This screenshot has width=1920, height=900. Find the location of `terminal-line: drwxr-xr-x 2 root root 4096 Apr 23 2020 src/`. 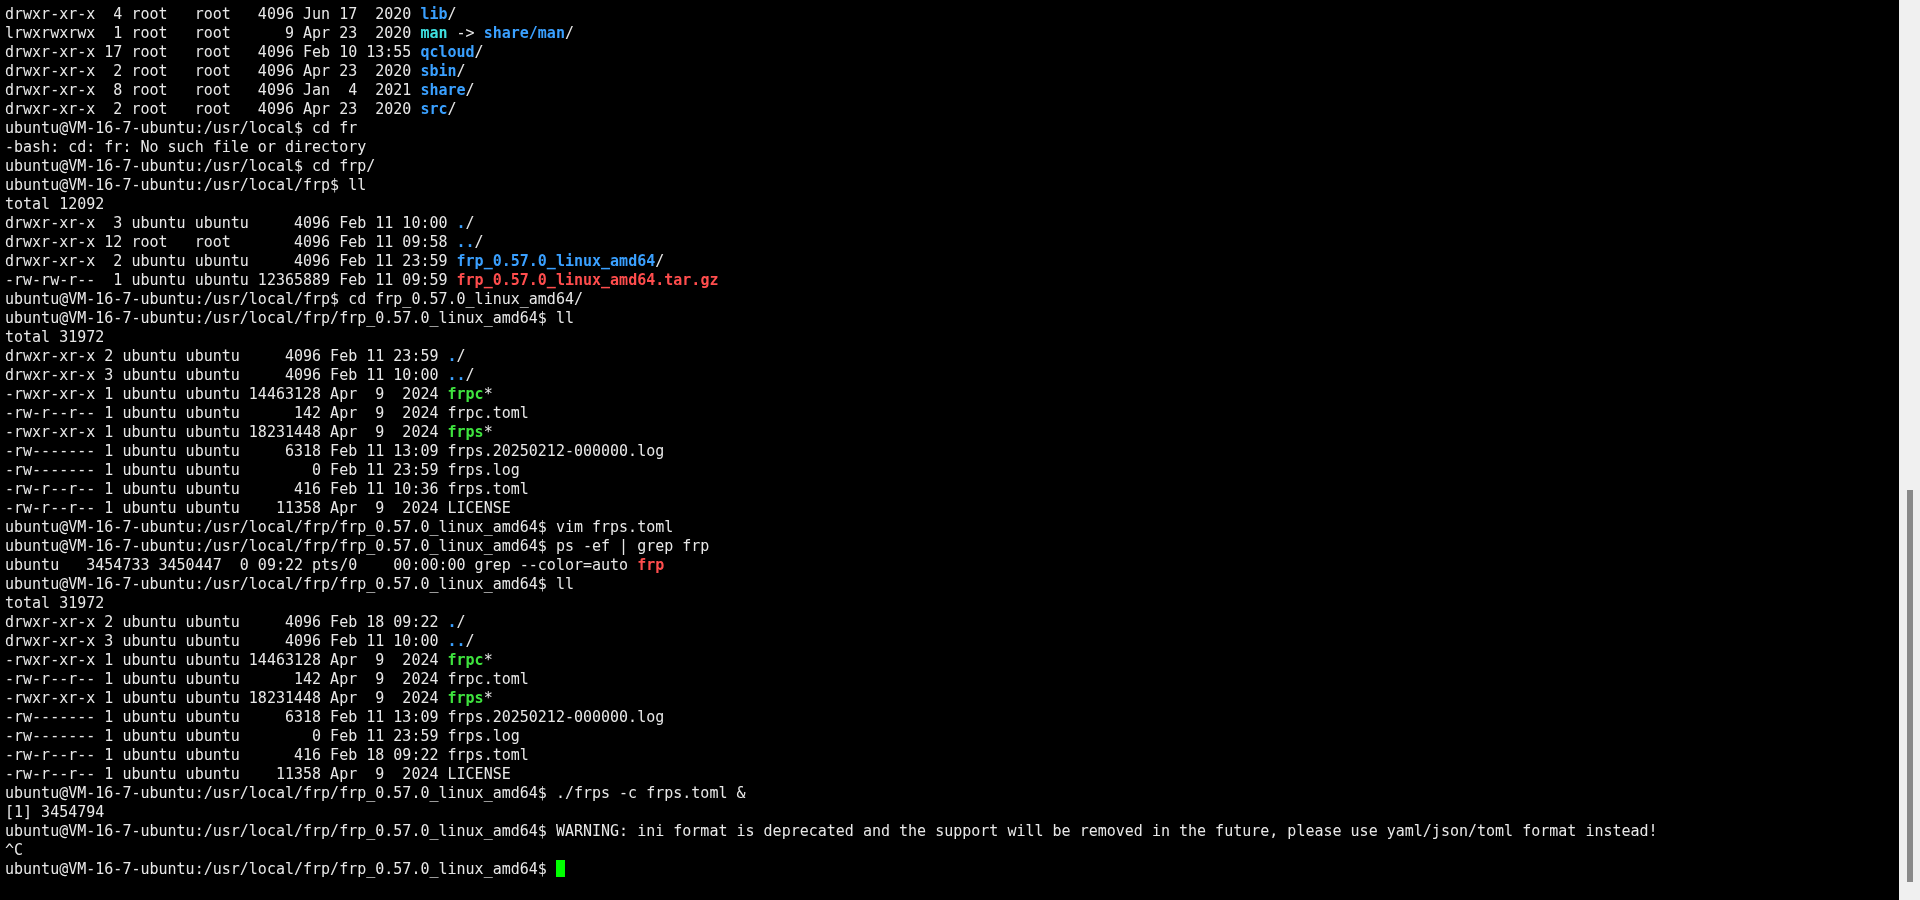

terminal-line: drwxr-xr-x 2 root root 4096 Apr 23 2020 src/ is located at coordinates (231, 109).